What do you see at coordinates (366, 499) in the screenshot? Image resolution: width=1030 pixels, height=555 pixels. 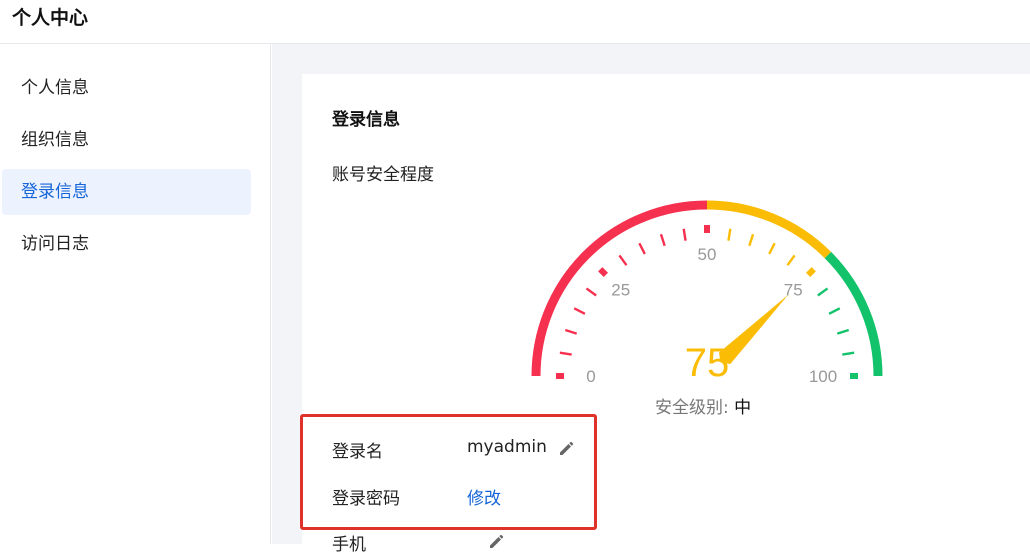 I see `password-label: 登录密码` at bounding box center [366, 499].